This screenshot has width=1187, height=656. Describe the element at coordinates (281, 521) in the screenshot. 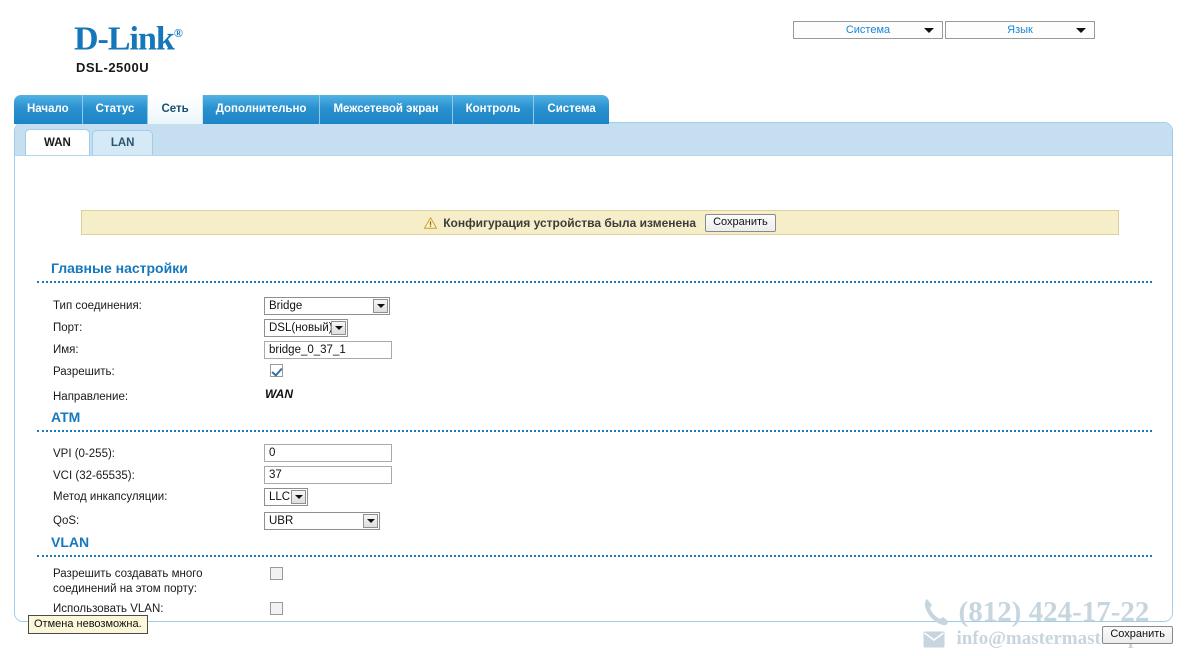

I see `qos-value: UBR` at that location.